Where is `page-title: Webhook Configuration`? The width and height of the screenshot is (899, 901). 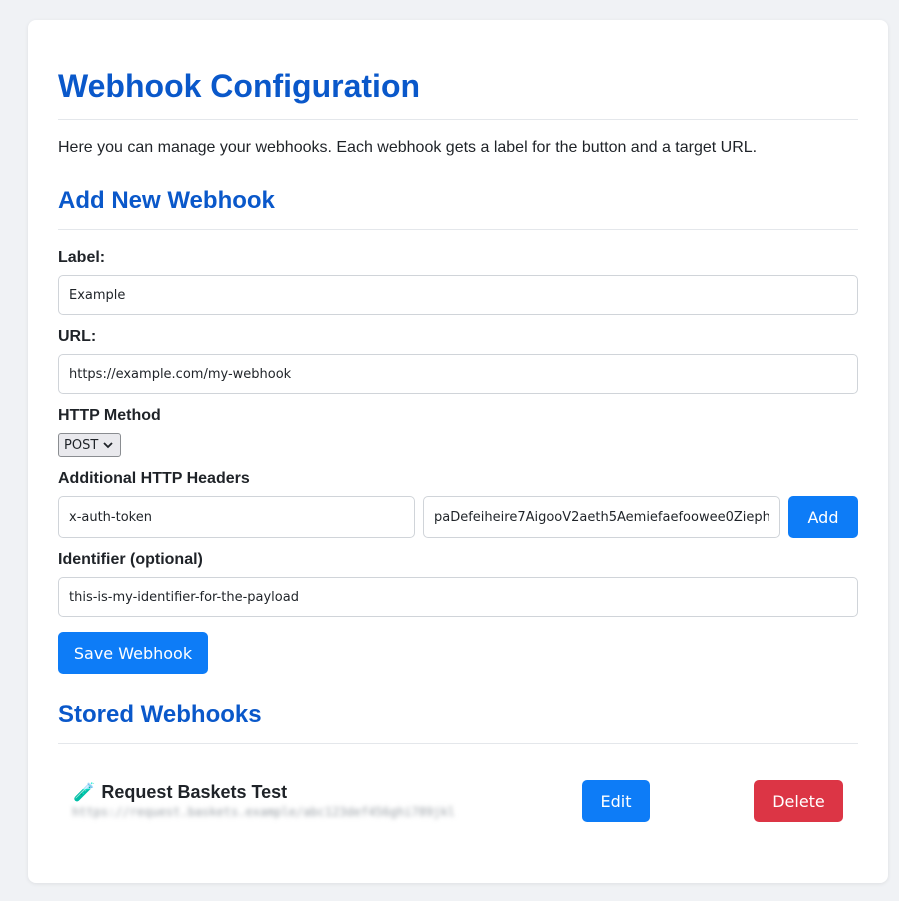 page-title: Webhook Configuration is located at coordinates (239, 86).